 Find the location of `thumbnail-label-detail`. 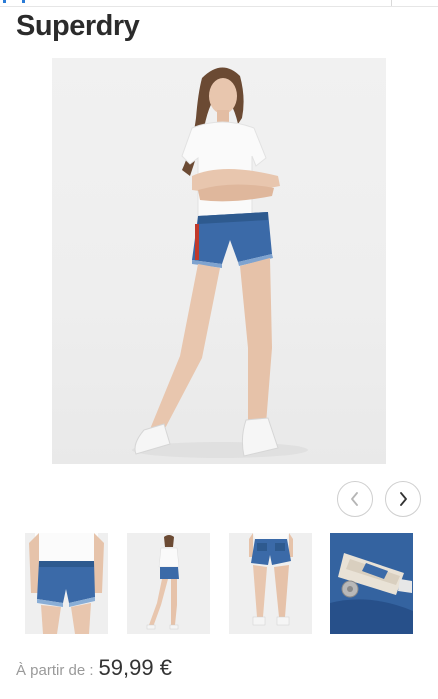

thumbnail-label-detail is located at coordinates (371, 583).